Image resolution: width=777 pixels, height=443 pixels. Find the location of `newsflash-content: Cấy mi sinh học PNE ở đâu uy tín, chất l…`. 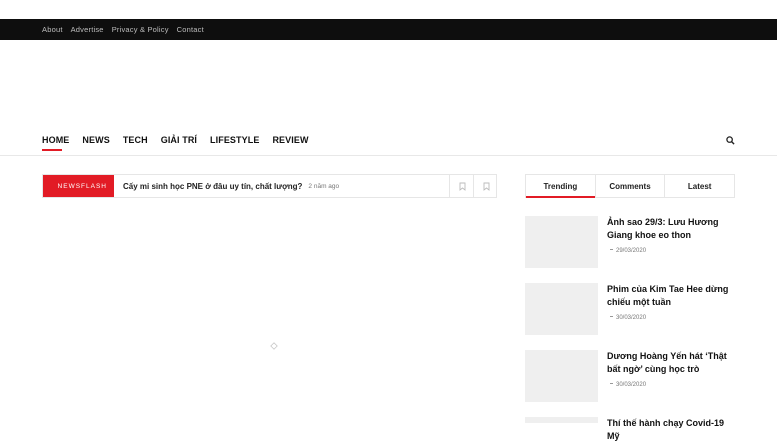

newsflash-content: Cấy mi sinh học PNE ở đâu uy tín, chất l… is located at coordinates (231, 186).